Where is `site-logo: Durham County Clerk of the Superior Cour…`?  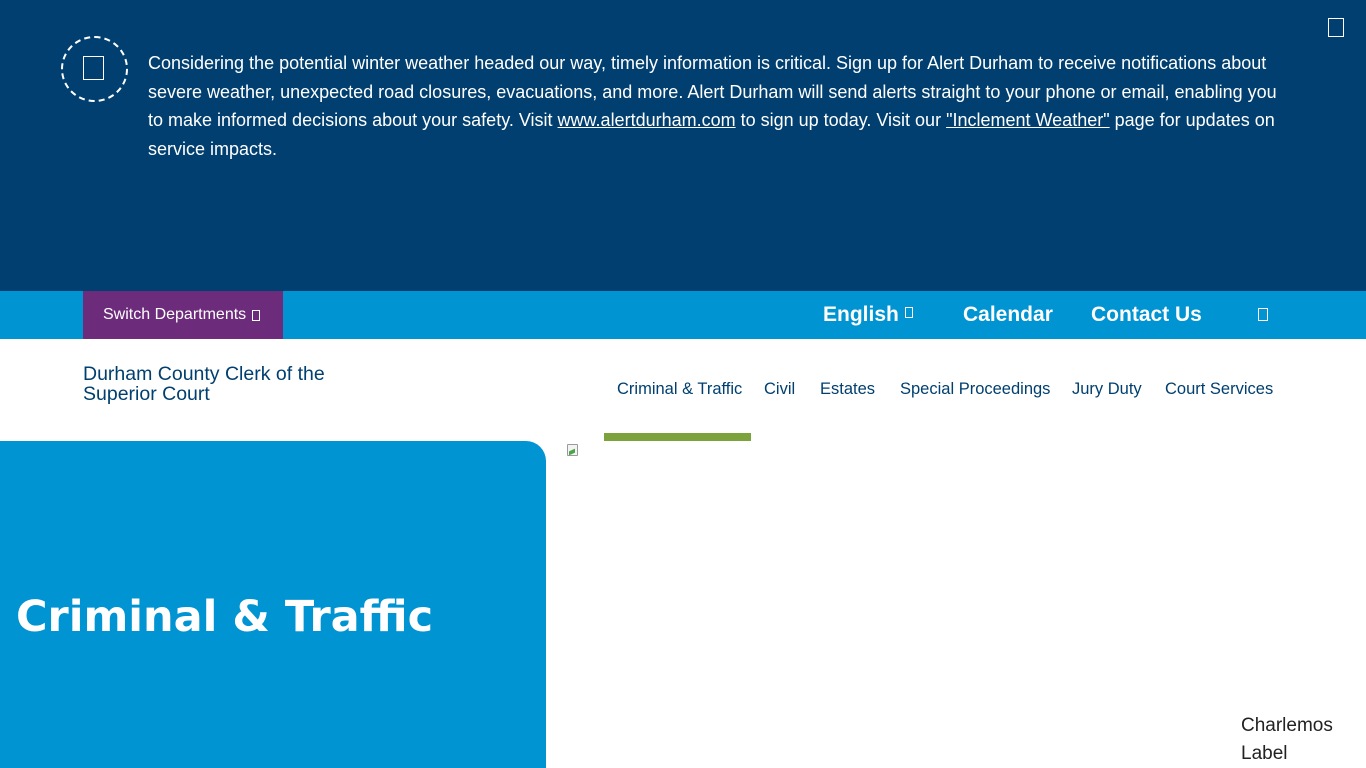
site-logo: Durham County Clerk of the Superior Cour… is located at coordinates (208, 384).